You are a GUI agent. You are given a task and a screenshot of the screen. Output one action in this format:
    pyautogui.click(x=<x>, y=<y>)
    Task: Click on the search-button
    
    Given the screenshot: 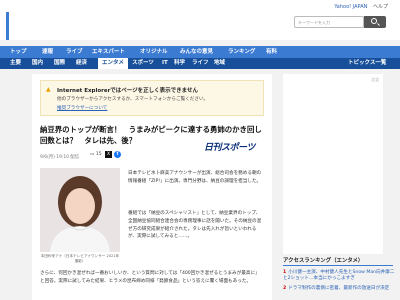 What is the action you would take?
    pyautogui.click(x=375, y=22)
    